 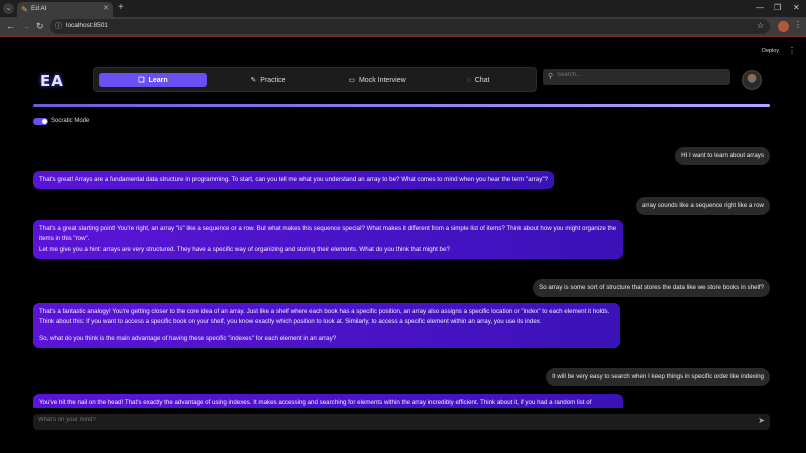 What do you see at coordinates (468, 80) in the screenshot?
I see `chat-bubble-icon: ◌` at bounding box center [468, 80].